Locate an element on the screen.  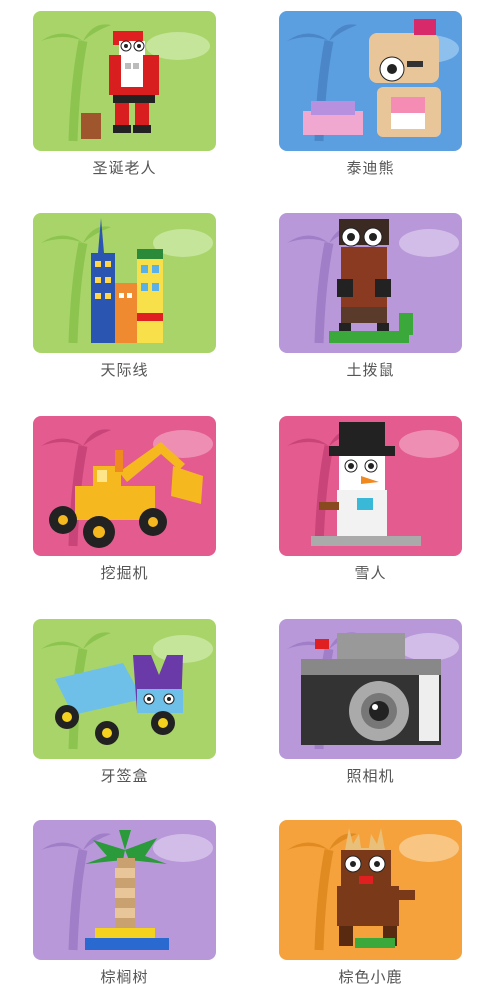
groundhog-figure-icon is located at coordinates (370, 283).